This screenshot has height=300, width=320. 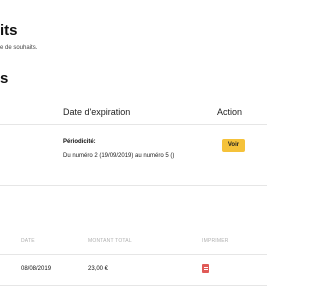 I want to click on page-subtitle: e de souhaits., so click(x=19, y=48).